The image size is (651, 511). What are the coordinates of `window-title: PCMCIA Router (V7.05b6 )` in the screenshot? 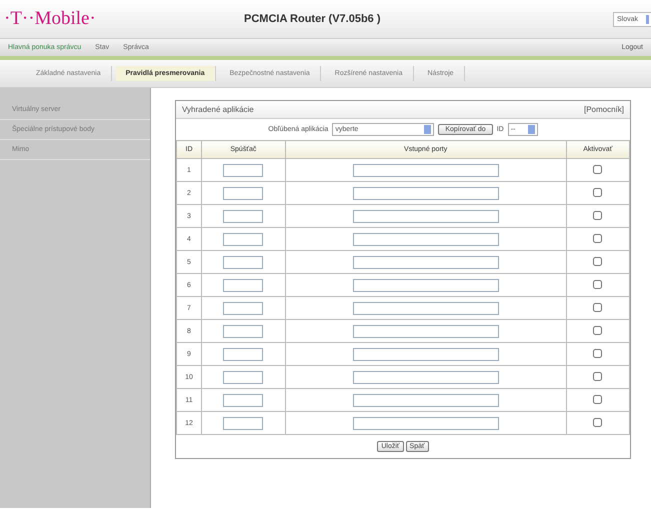 It's located at (313, 19).